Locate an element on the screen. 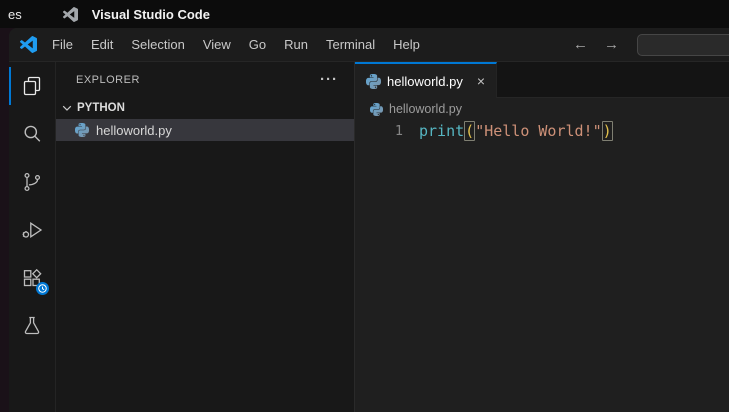  activity-source-control is located at coordinates (32, 182).